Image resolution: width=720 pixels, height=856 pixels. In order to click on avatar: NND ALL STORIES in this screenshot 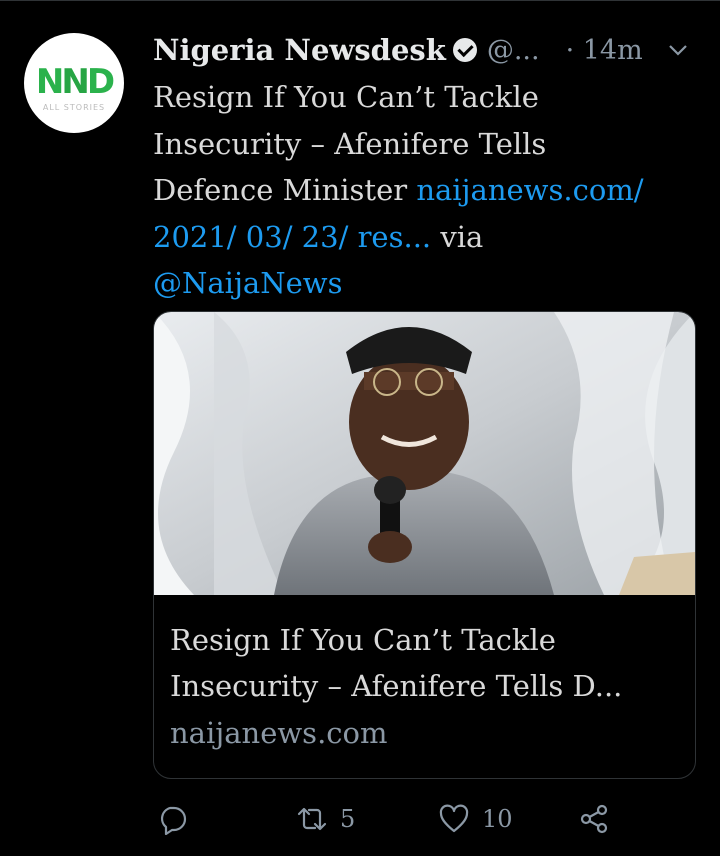, I will do `click(74, 83)`.